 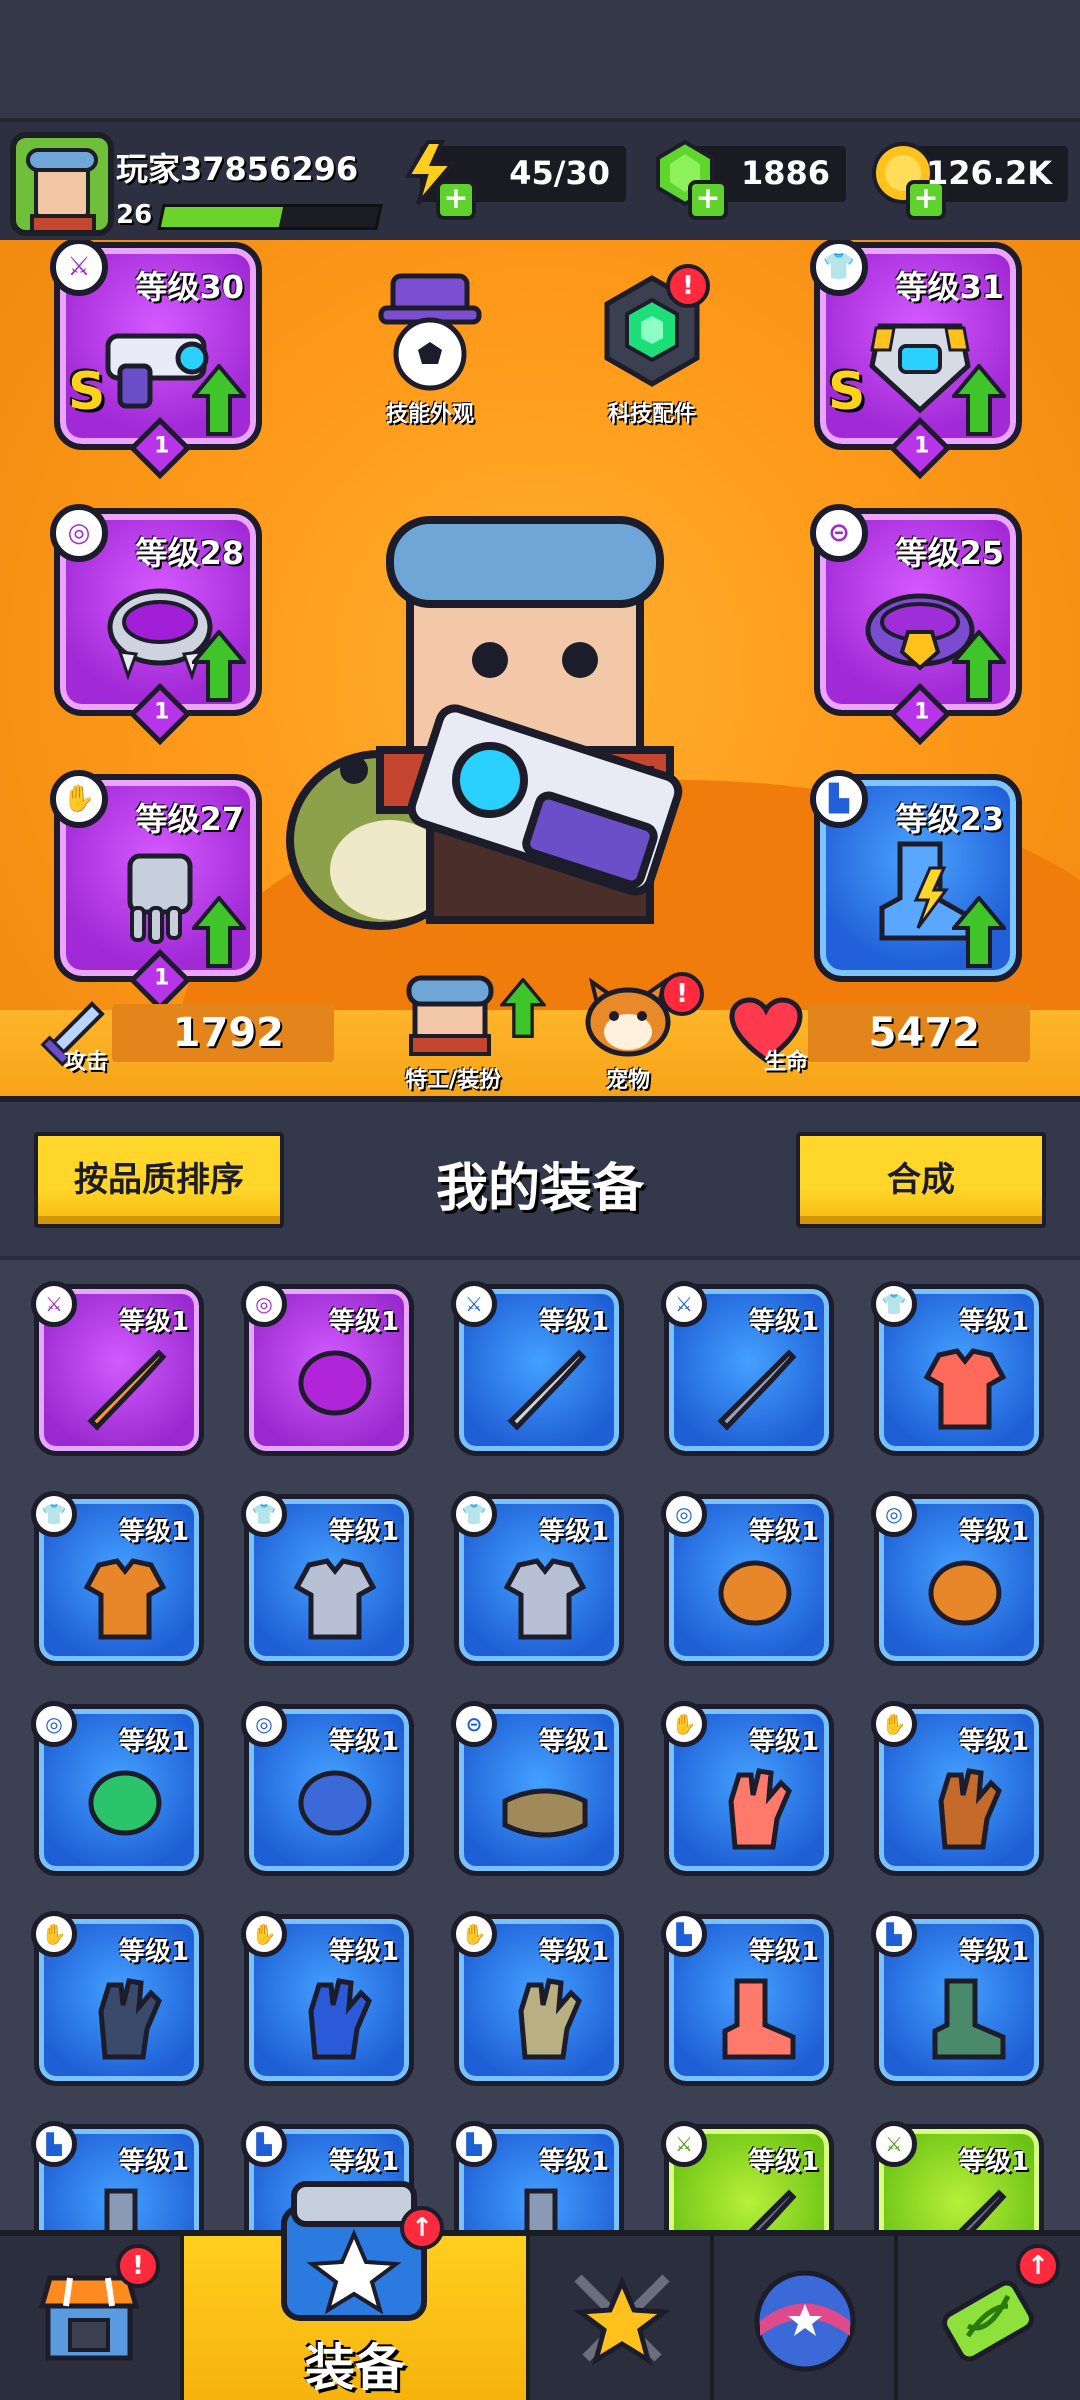 I want to click on merge-button: 合成, so click(x=921, y=1180).